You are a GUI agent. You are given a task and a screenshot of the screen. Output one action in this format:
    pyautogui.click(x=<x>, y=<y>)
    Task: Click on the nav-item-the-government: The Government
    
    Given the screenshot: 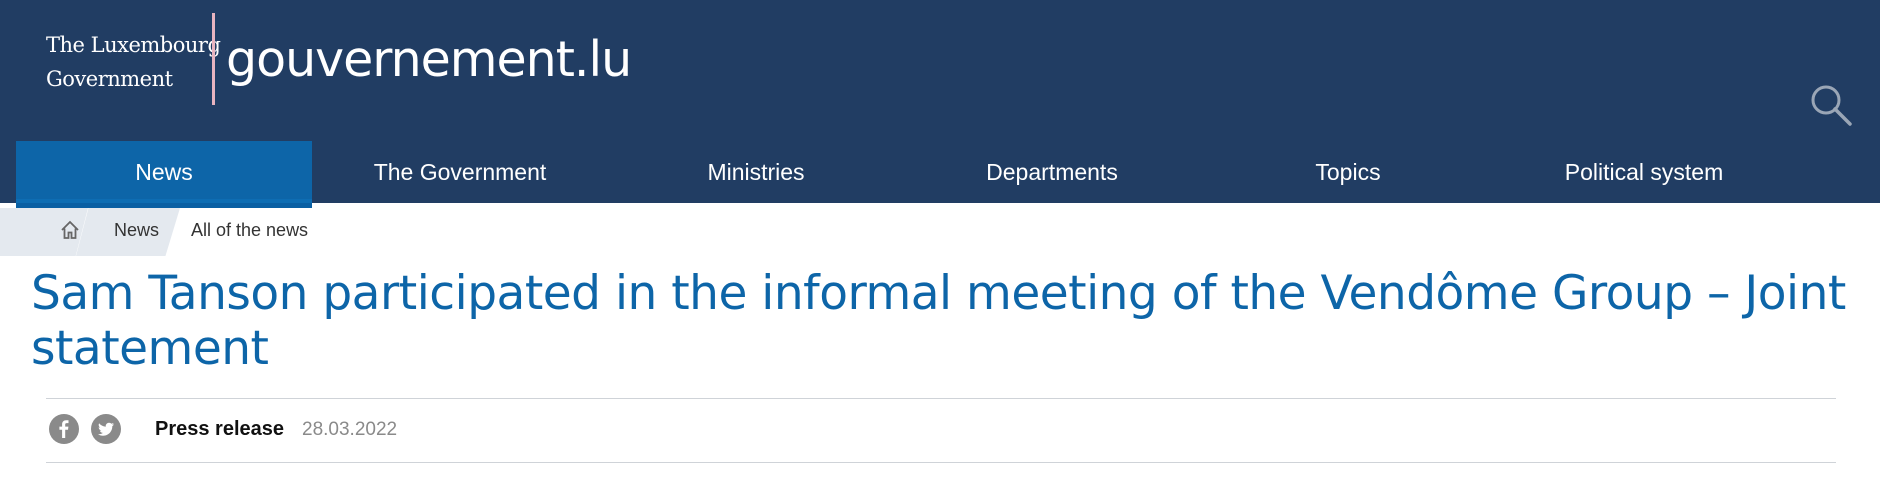 What is the action you would take?
    pyautogui.click(x=460, y=172)
    